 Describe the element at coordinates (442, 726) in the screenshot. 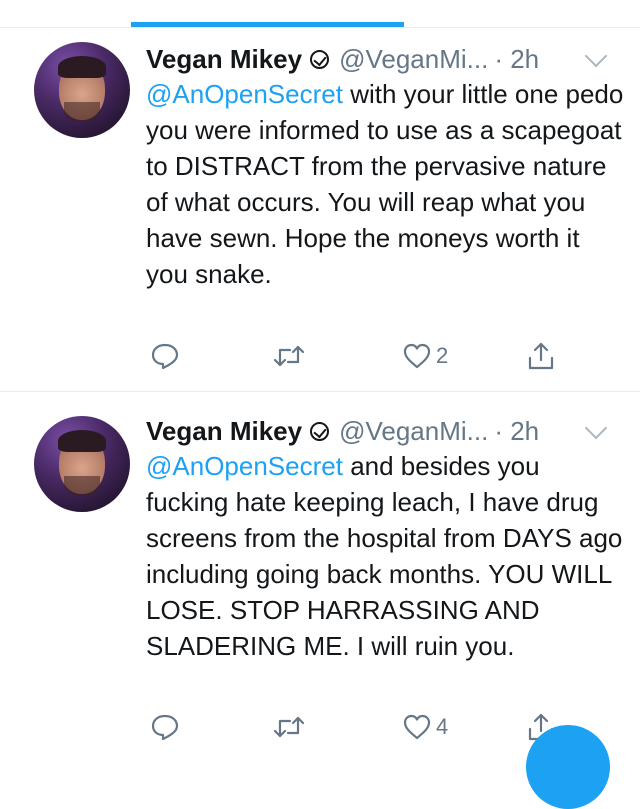

I see `like-count: 4` at that location.